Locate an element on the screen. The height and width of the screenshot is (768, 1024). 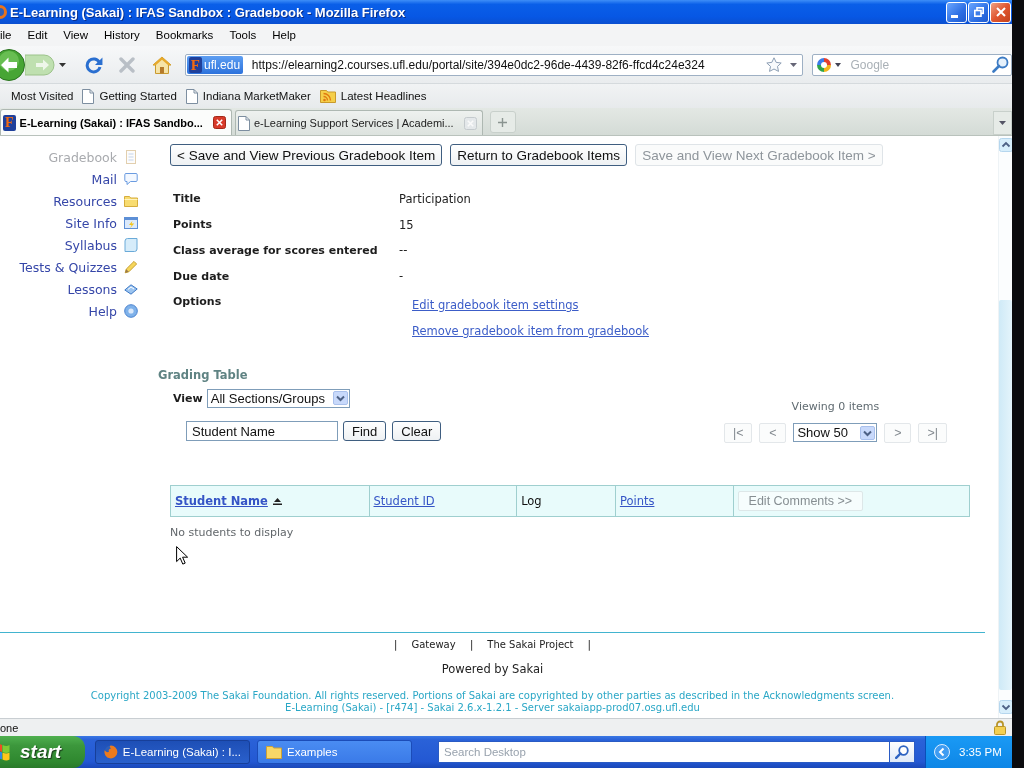
clock: 3:35 PM is located at coordinates (980, 752).